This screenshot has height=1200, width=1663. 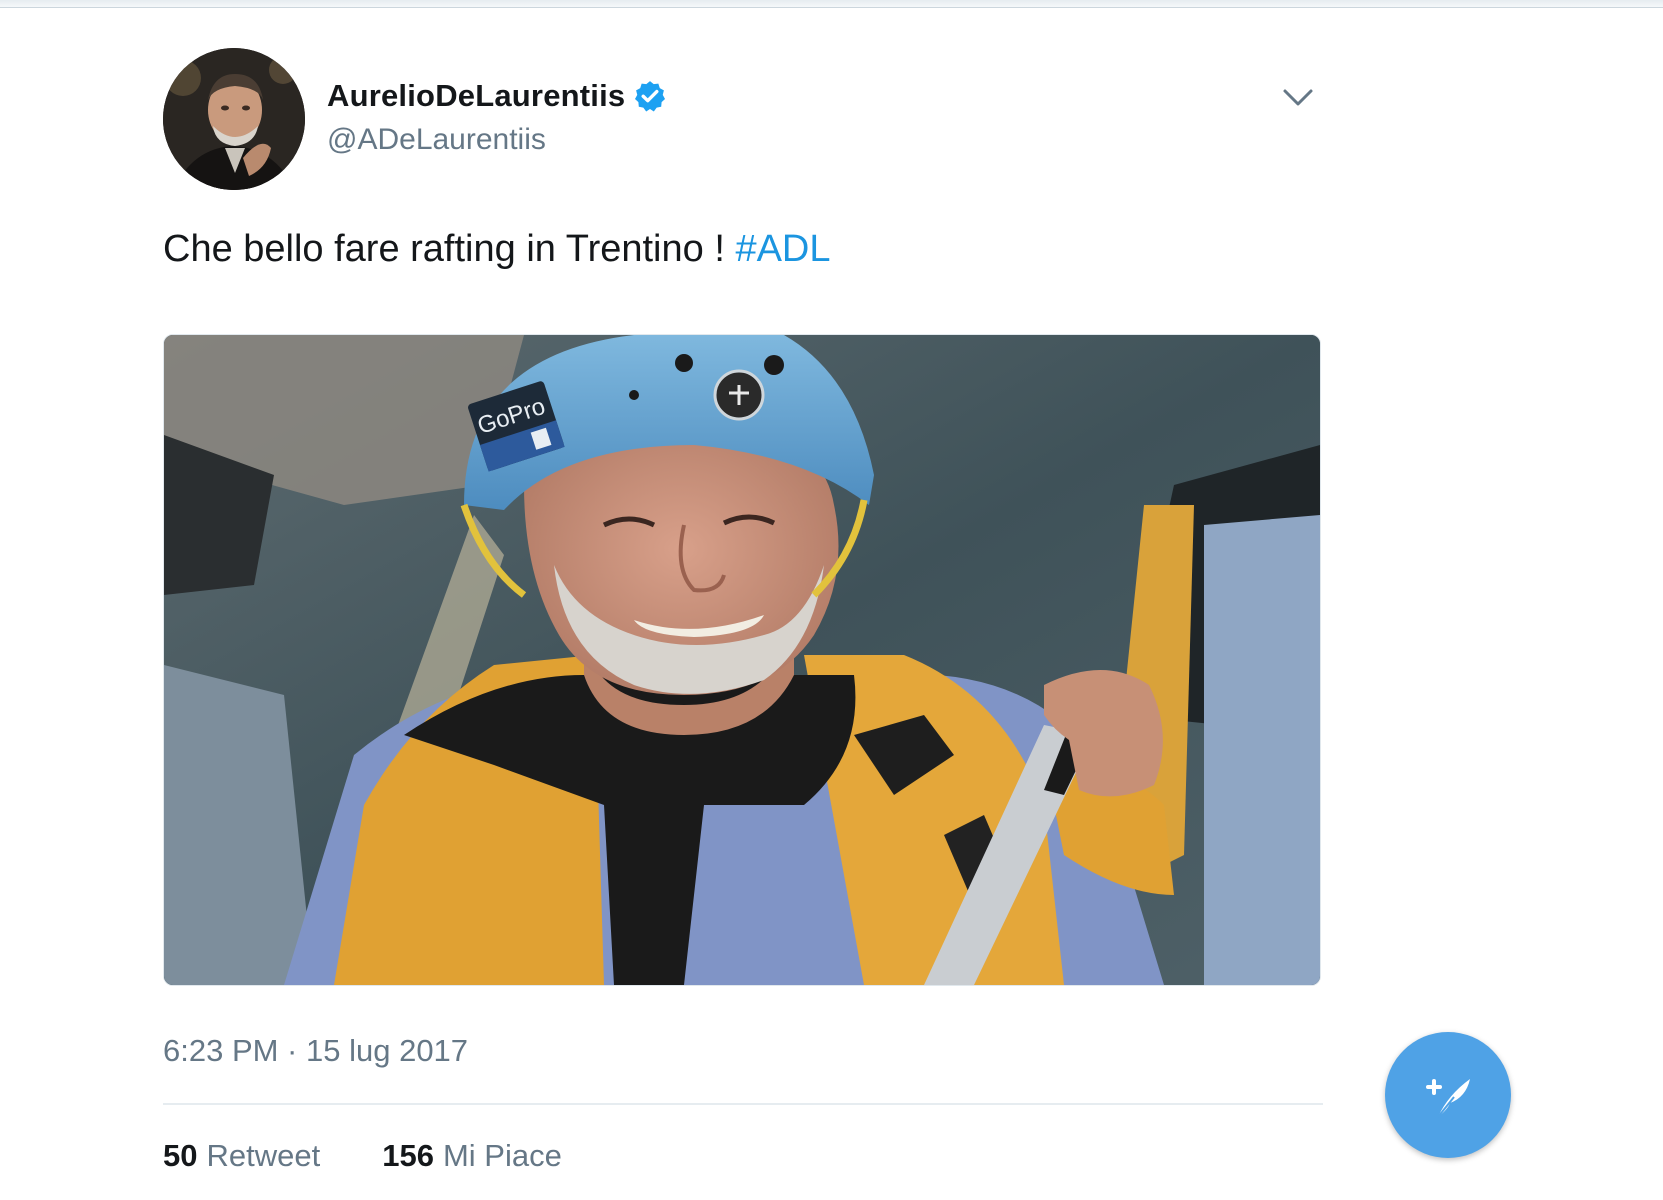 I want to click on author-name-row: AurelioDeLaurentiis, so click(x=497, y=96).